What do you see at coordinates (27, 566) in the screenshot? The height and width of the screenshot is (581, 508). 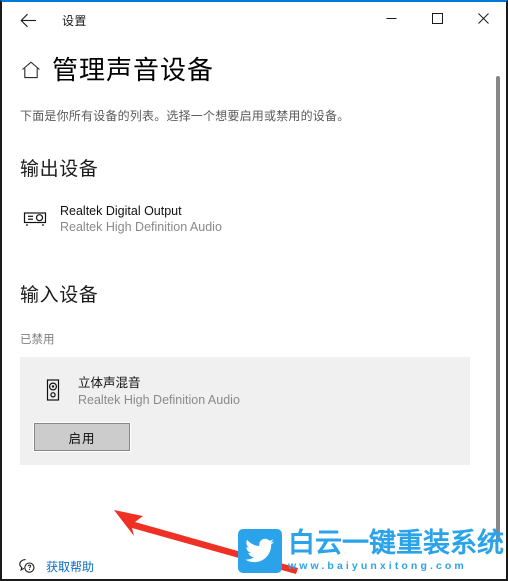 I see `help-question-bubble-icon` at bounding box center [27, 566].